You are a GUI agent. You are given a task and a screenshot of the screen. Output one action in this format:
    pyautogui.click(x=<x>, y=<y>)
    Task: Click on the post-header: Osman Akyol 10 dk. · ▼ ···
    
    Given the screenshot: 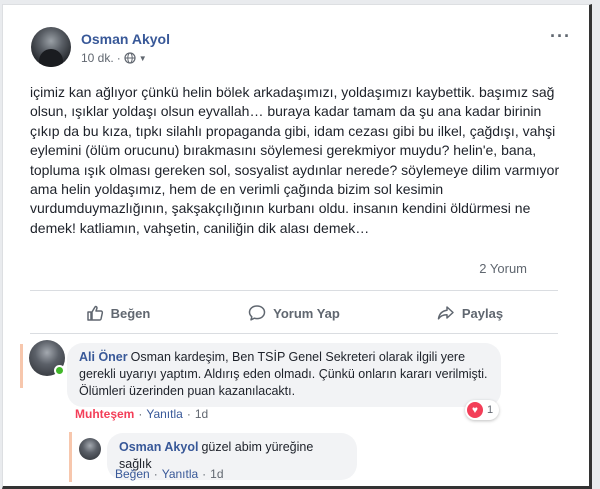 What is the action you would take?
    pyautogui.click(x=301, y=50)
    